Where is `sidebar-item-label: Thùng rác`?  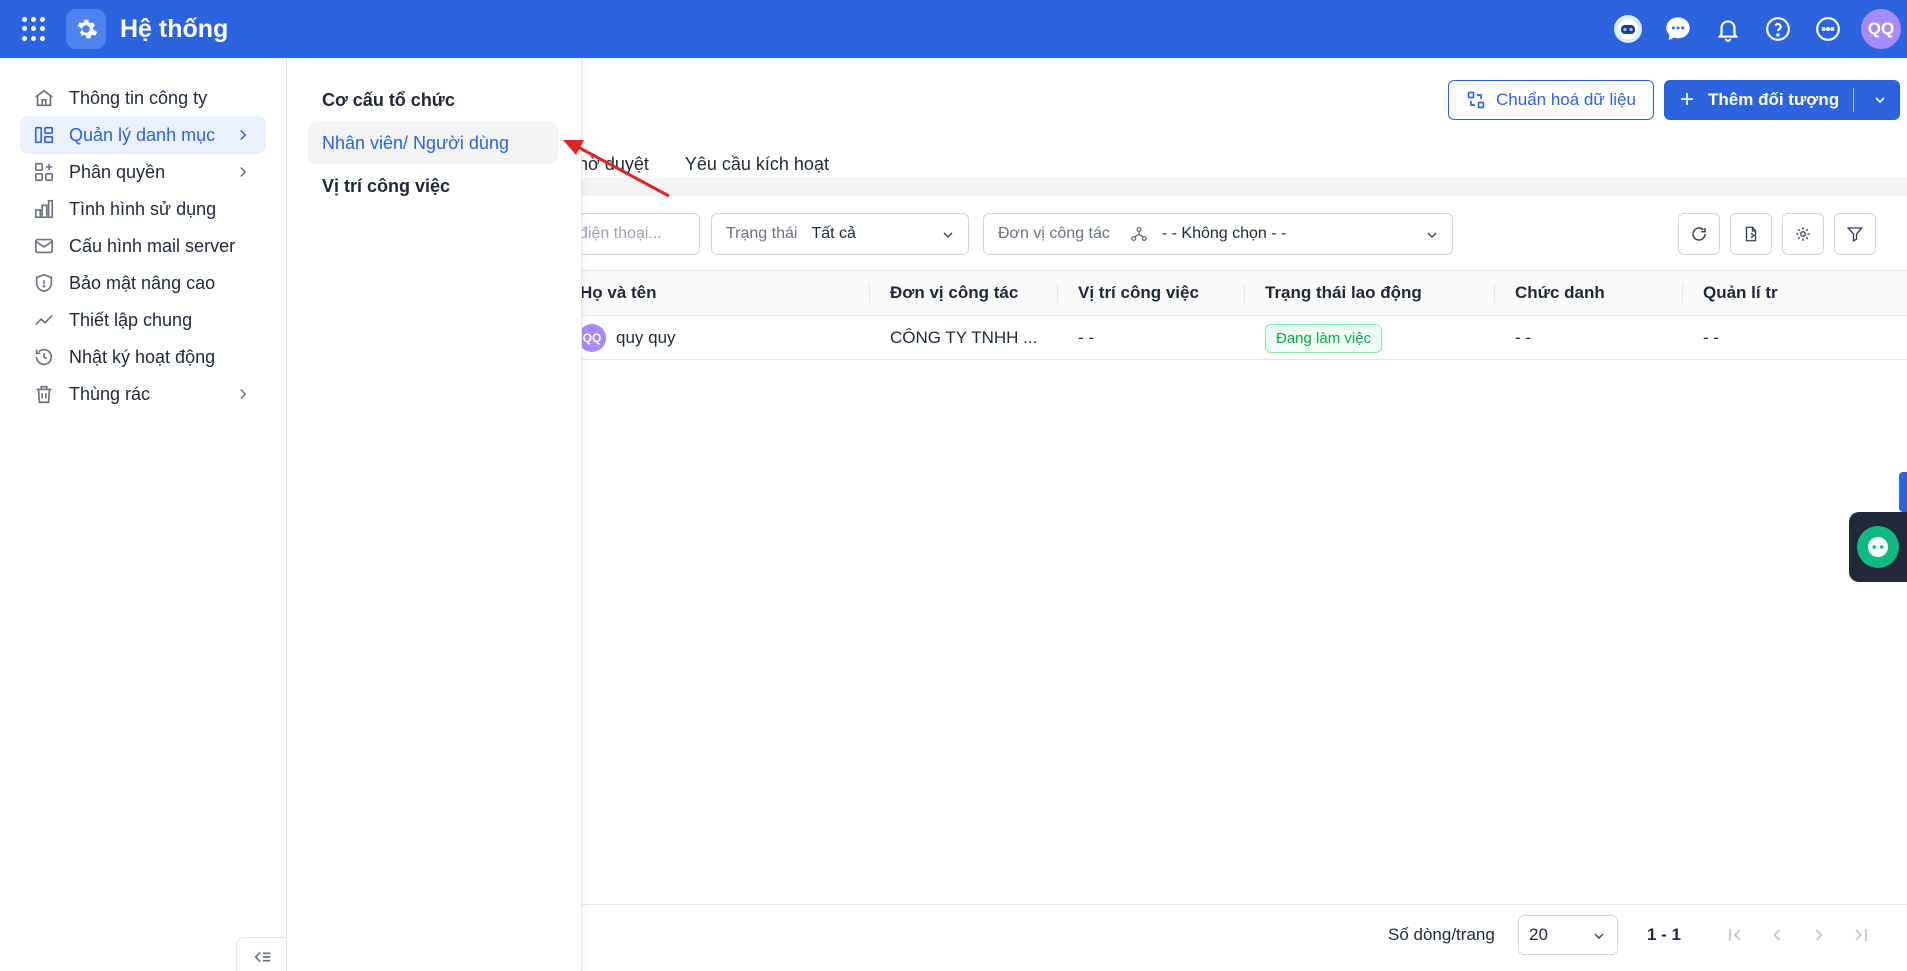 sidebar-item-label: Thùng rác is located at coordinates (110, 393).